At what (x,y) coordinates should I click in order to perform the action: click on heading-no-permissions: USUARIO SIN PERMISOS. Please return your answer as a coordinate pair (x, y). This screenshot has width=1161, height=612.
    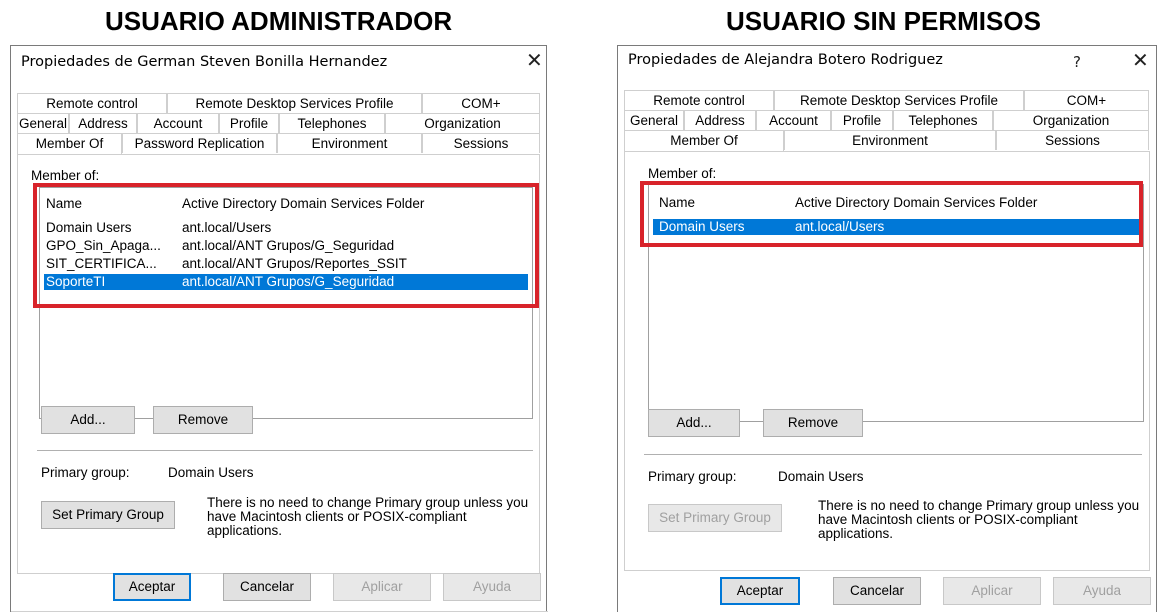
    Looking at the image, I should click on (883, 21).